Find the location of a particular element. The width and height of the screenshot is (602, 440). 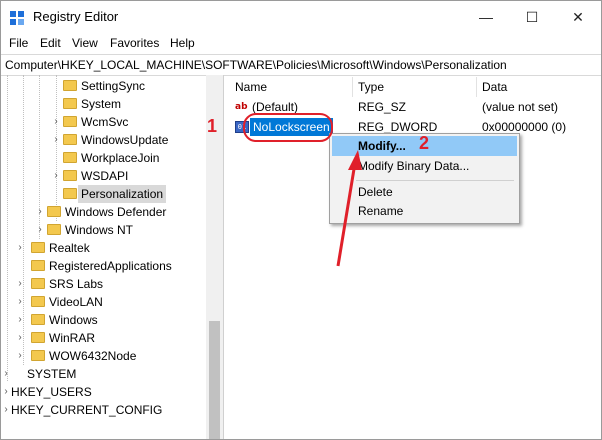

tree-item-label: WinRAR is located at coordinates (72, 338).